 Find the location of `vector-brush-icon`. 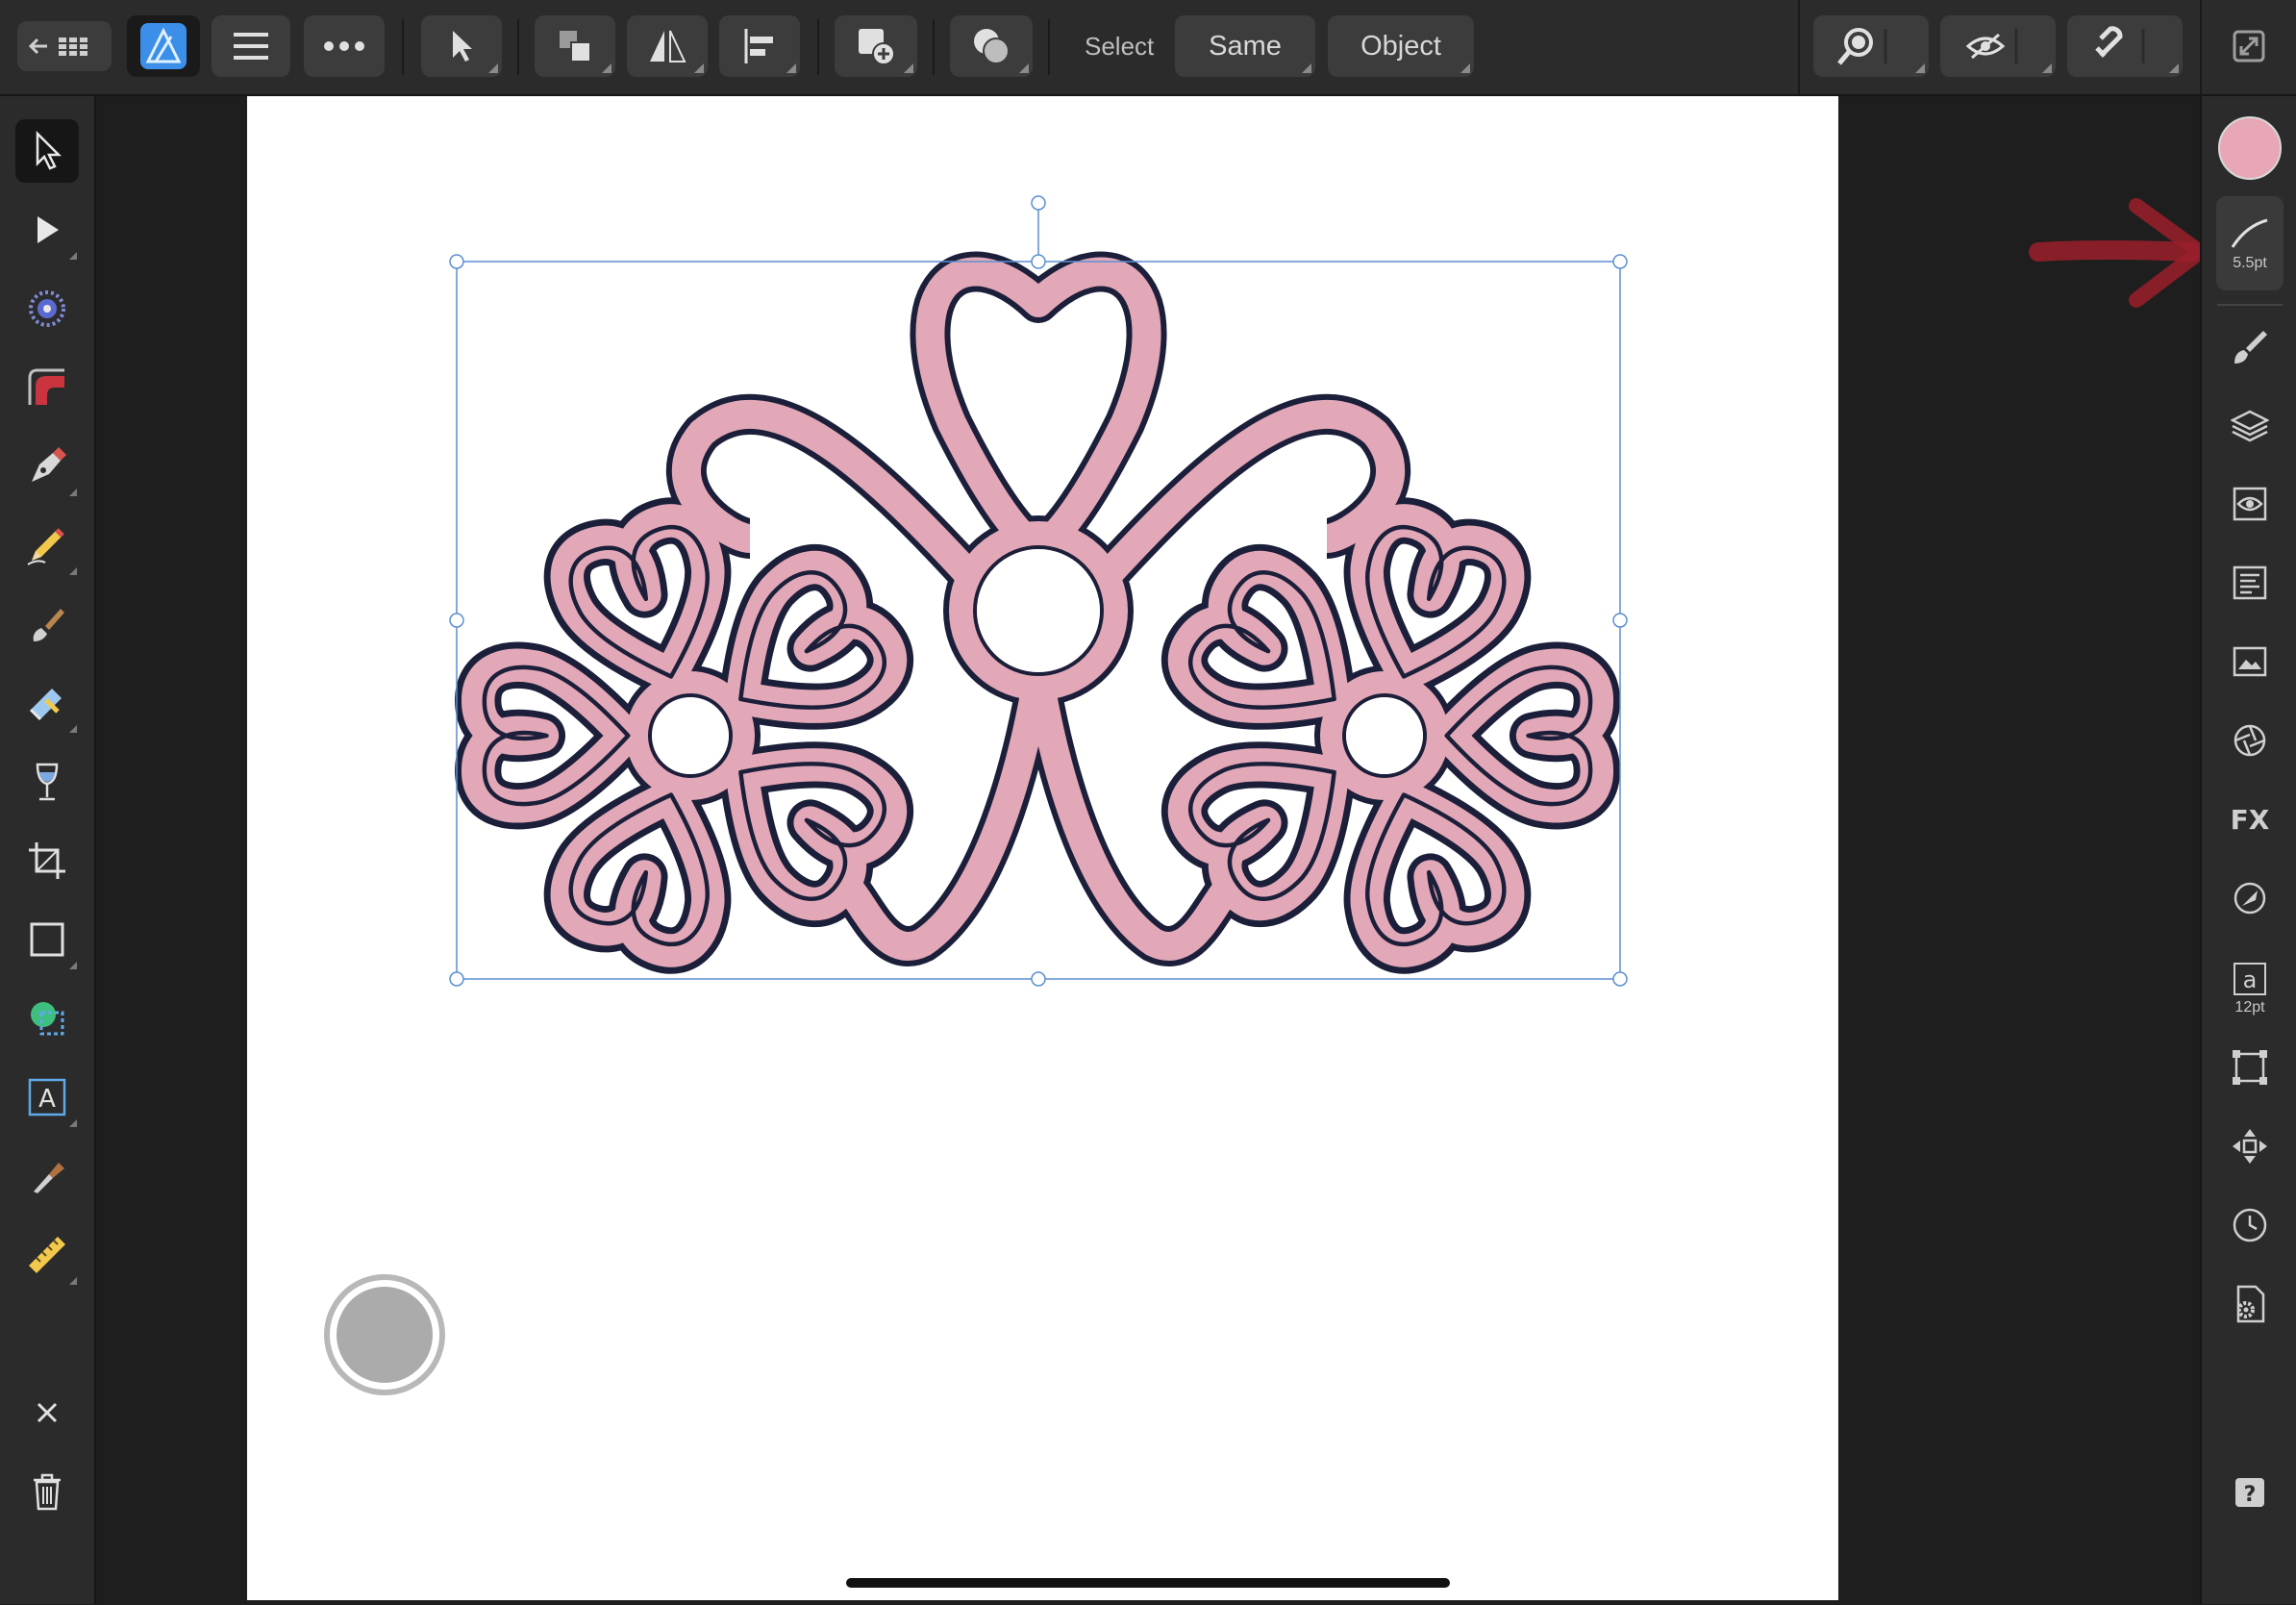

vector-brush-icon is located at coordinates (48, 625).